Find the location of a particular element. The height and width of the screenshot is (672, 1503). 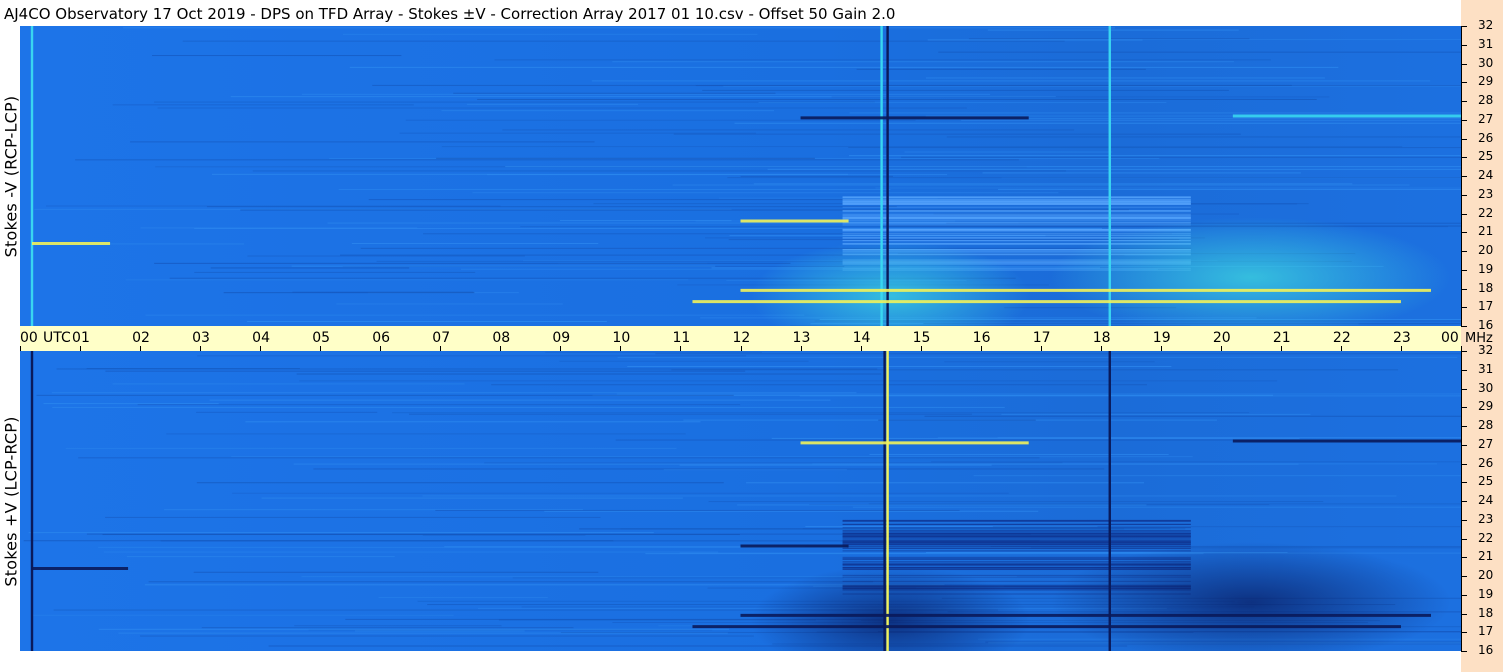

top-panel-ylabel-text: Stokes -V (RCP-LCP) is located at coordinates (11, 176).